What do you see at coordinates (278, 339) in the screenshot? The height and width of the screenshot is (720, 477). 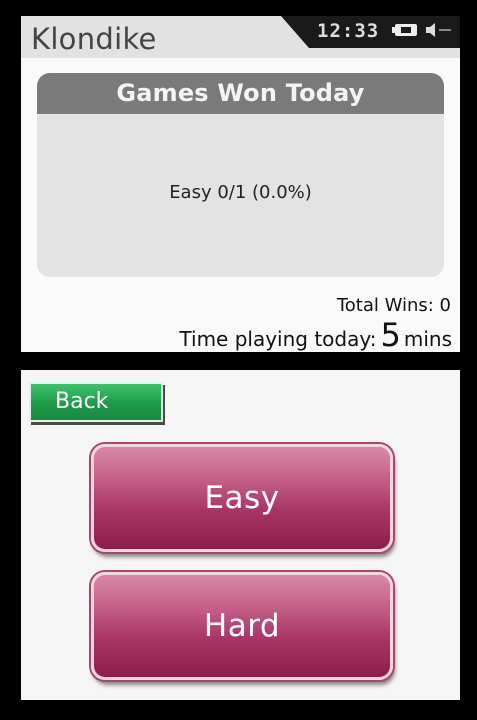 I see `time-playing-label: Time playing today:` at bounding box center [278, 339].